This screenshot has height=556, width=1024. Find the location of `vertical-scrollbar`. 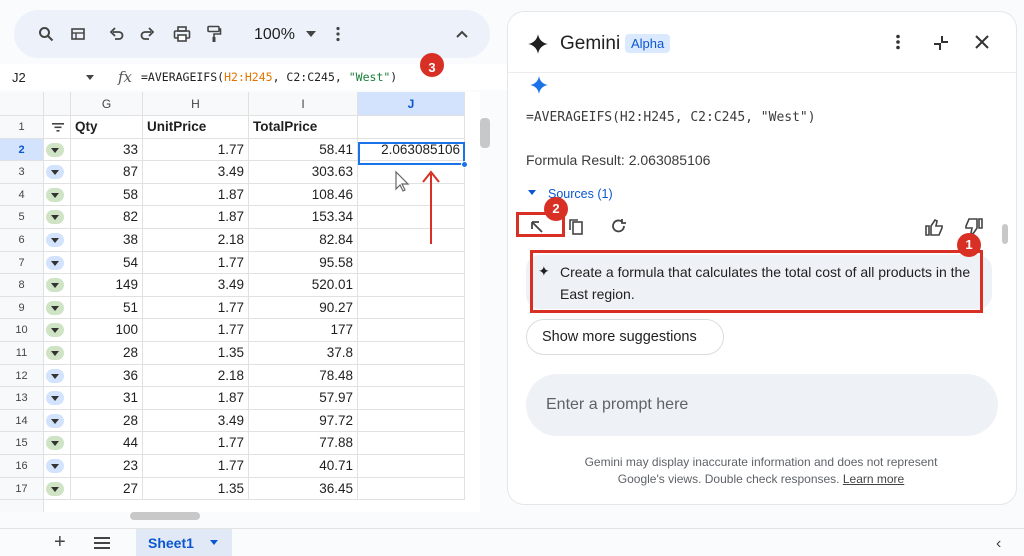

vertical-scrollbar is located at coordinates (485, 133).